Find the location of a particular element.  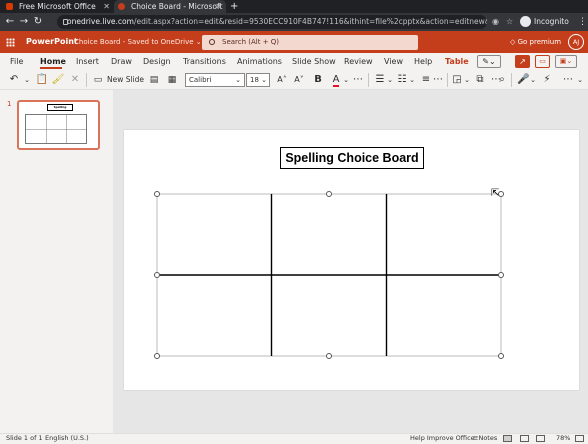

more-paragraph-options-icon: ⋯ is located at coordinates (438, 80).